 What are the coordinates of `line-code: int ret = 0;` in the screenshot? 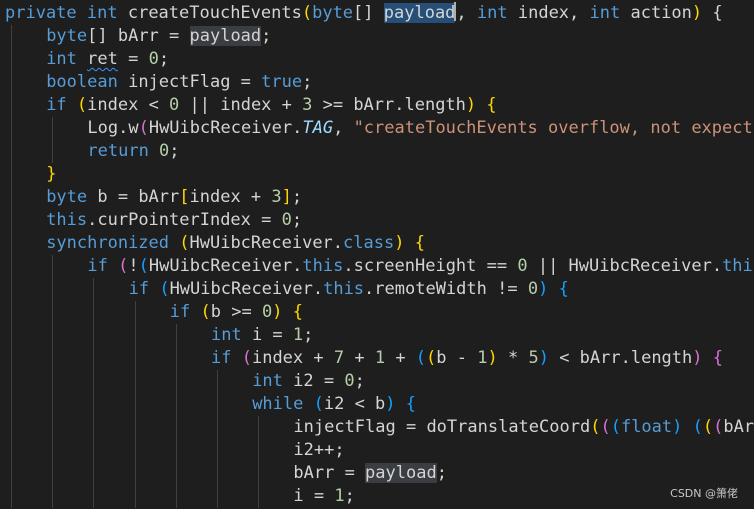 It's located at (107, 59).